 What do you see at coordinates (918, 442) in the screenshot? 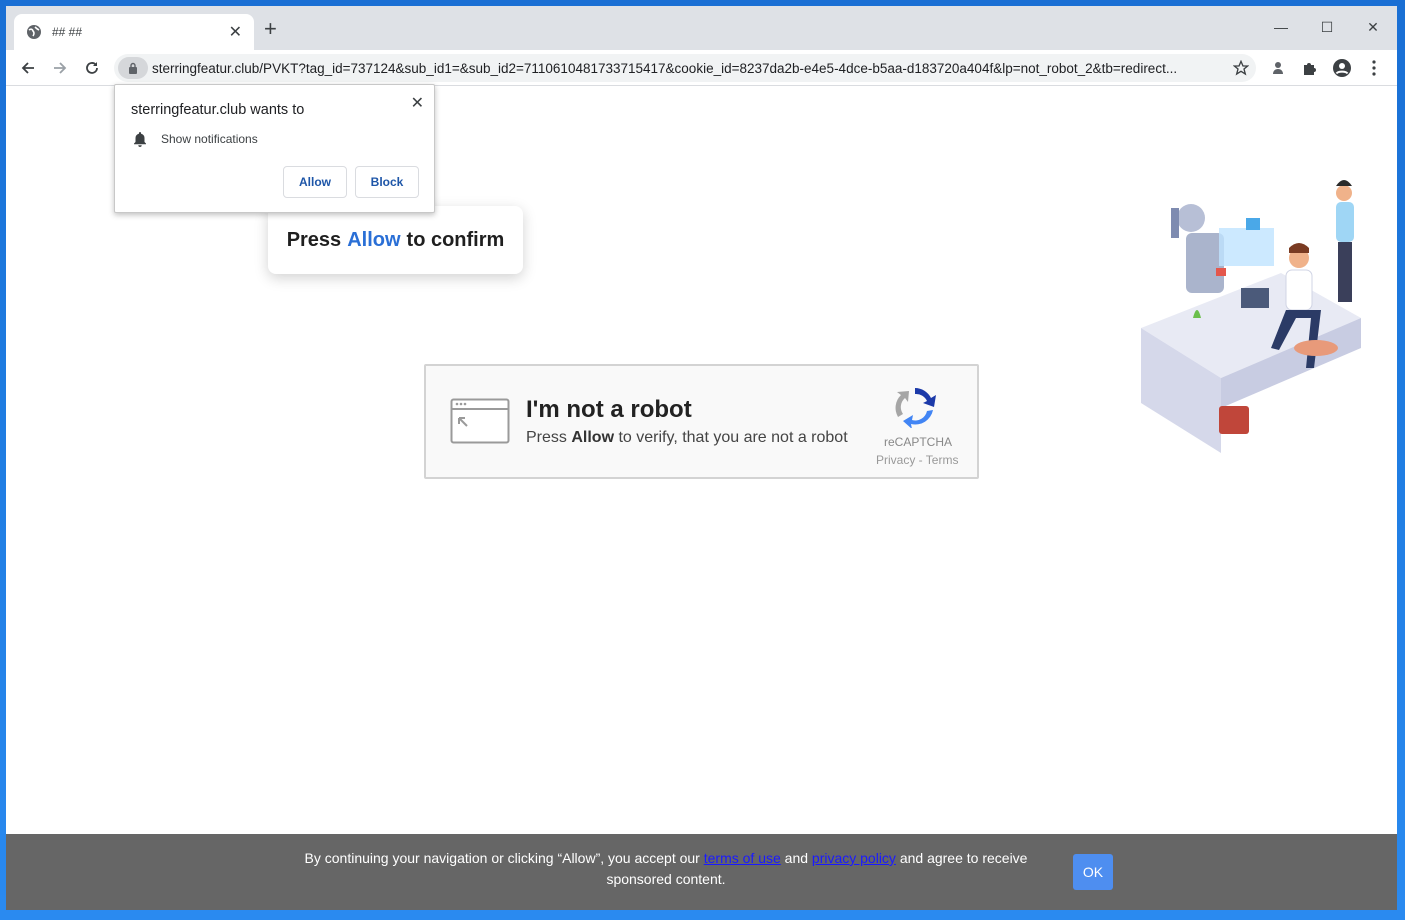
I see `recaptcha-brand: reCAPTCHA` at bounding box center [918, 442].